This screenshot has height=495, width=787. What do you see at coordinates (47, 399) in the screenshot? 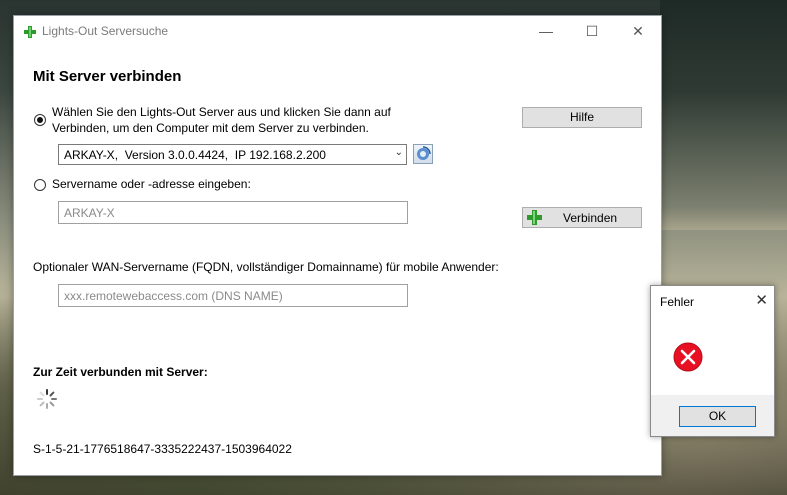
I see `loading-spinner-icon` at bounding box center [47, 399].